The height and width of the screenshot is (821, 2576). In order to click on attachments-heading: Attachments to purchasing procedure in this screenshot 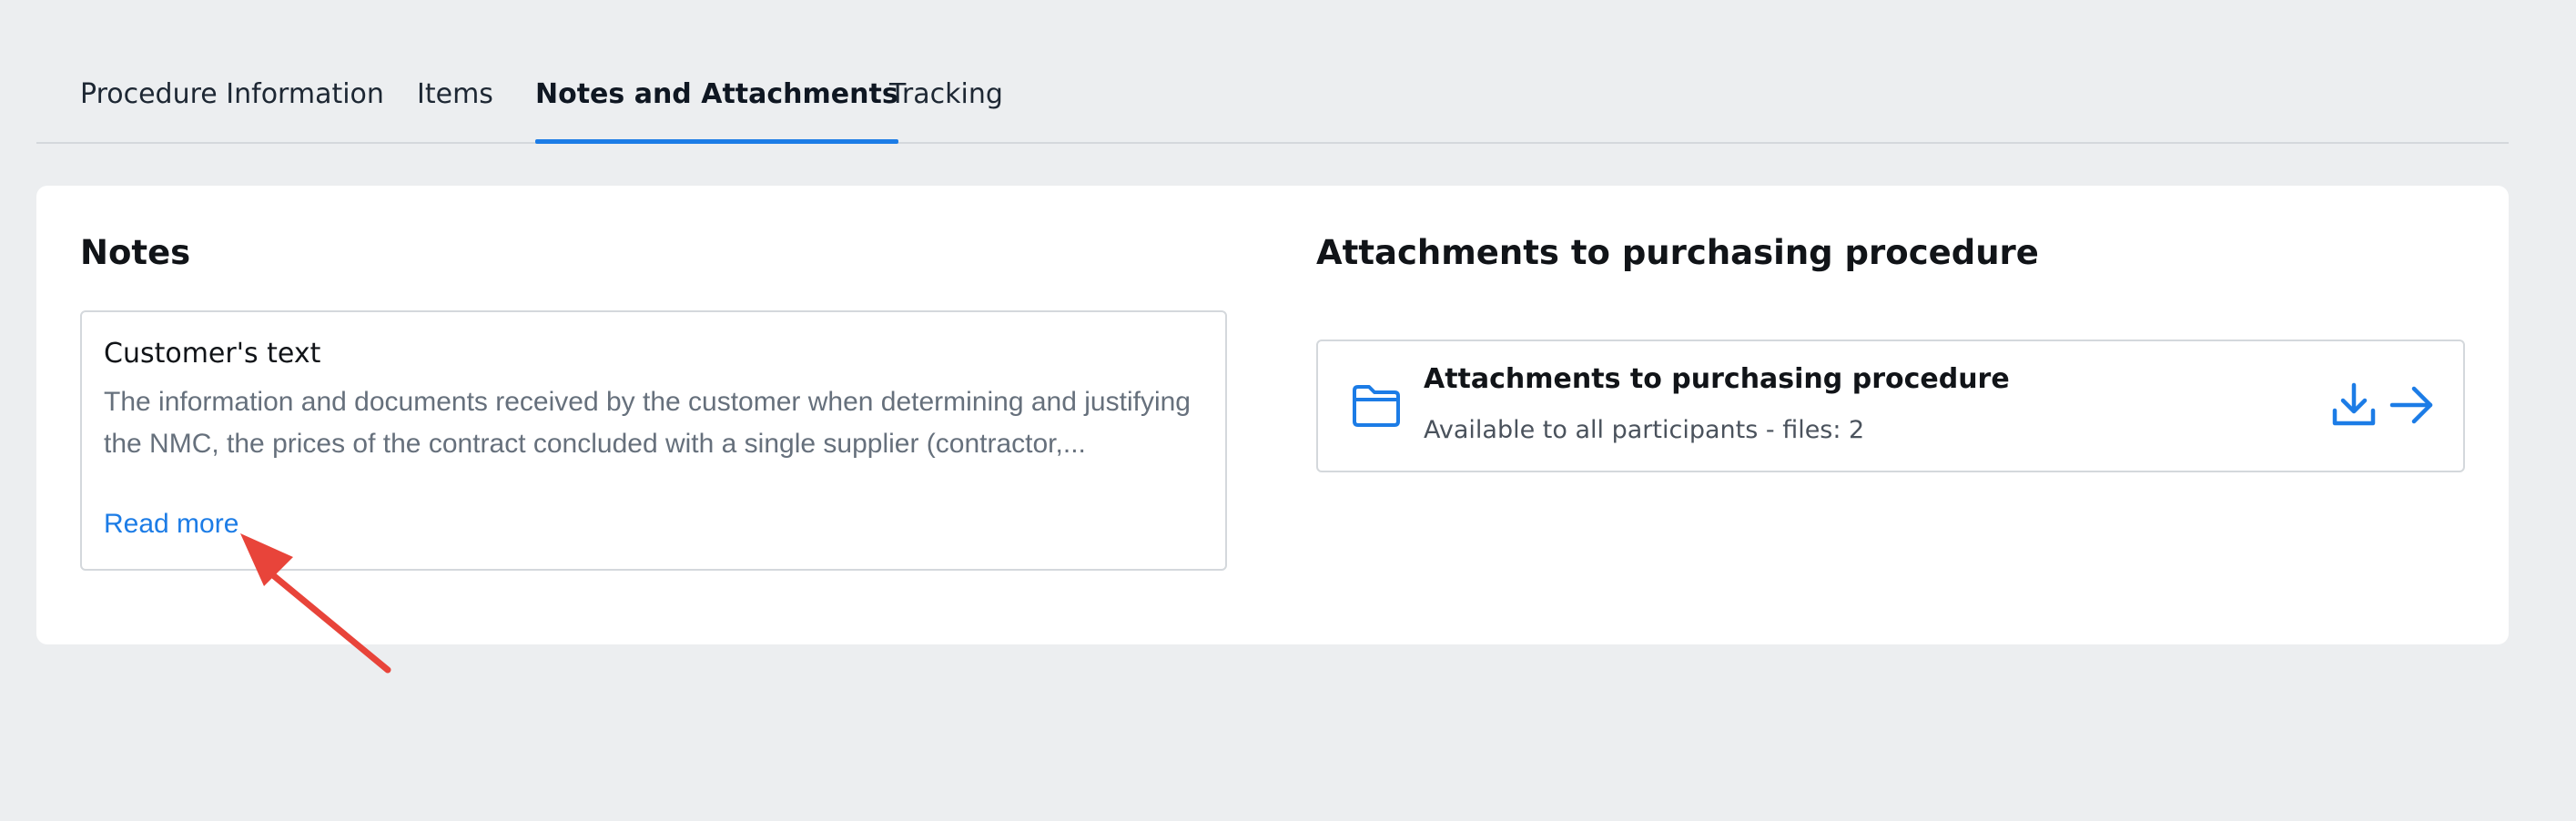, I will do `click(1677, 252)`.